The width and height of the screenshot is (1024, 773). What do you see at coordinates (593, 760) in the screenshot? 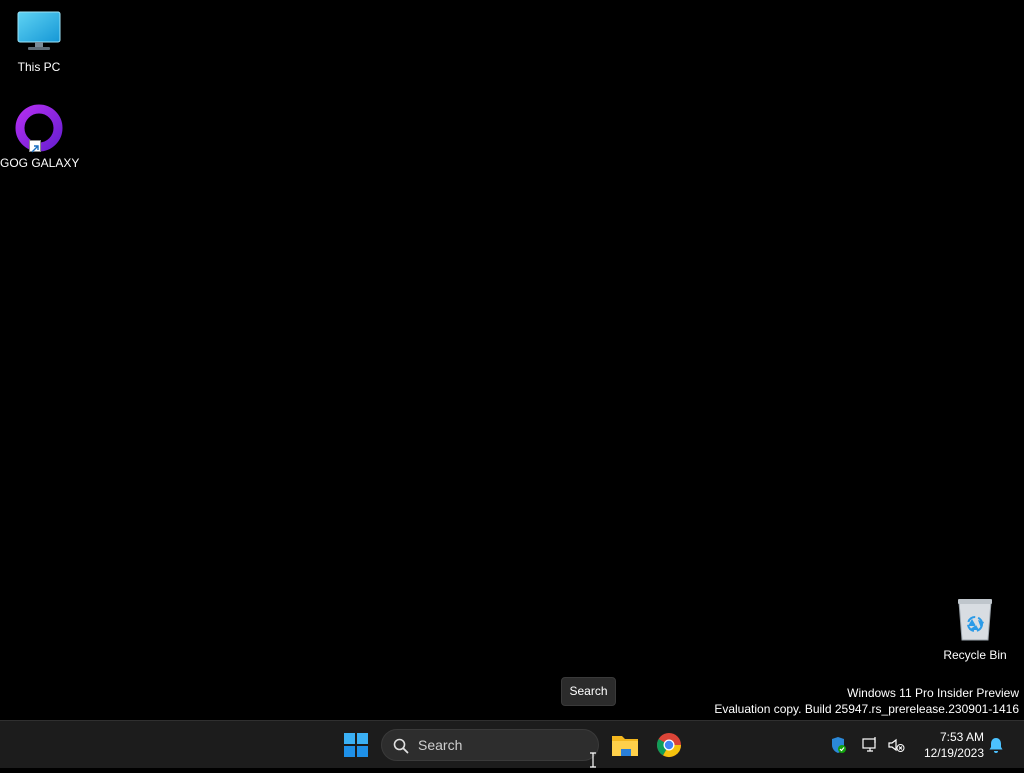
I see `text-cursor-icon` at bounding box center [593, 760].